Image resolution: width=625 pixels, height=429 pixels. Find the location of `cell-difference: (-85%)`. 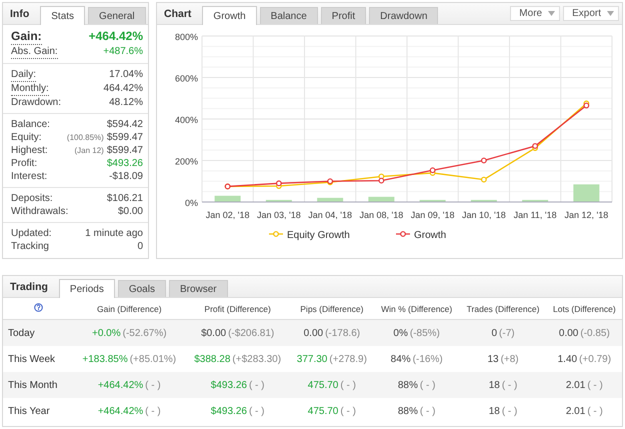

cell-difference: (-85%) is located at coordinates (425, 333).